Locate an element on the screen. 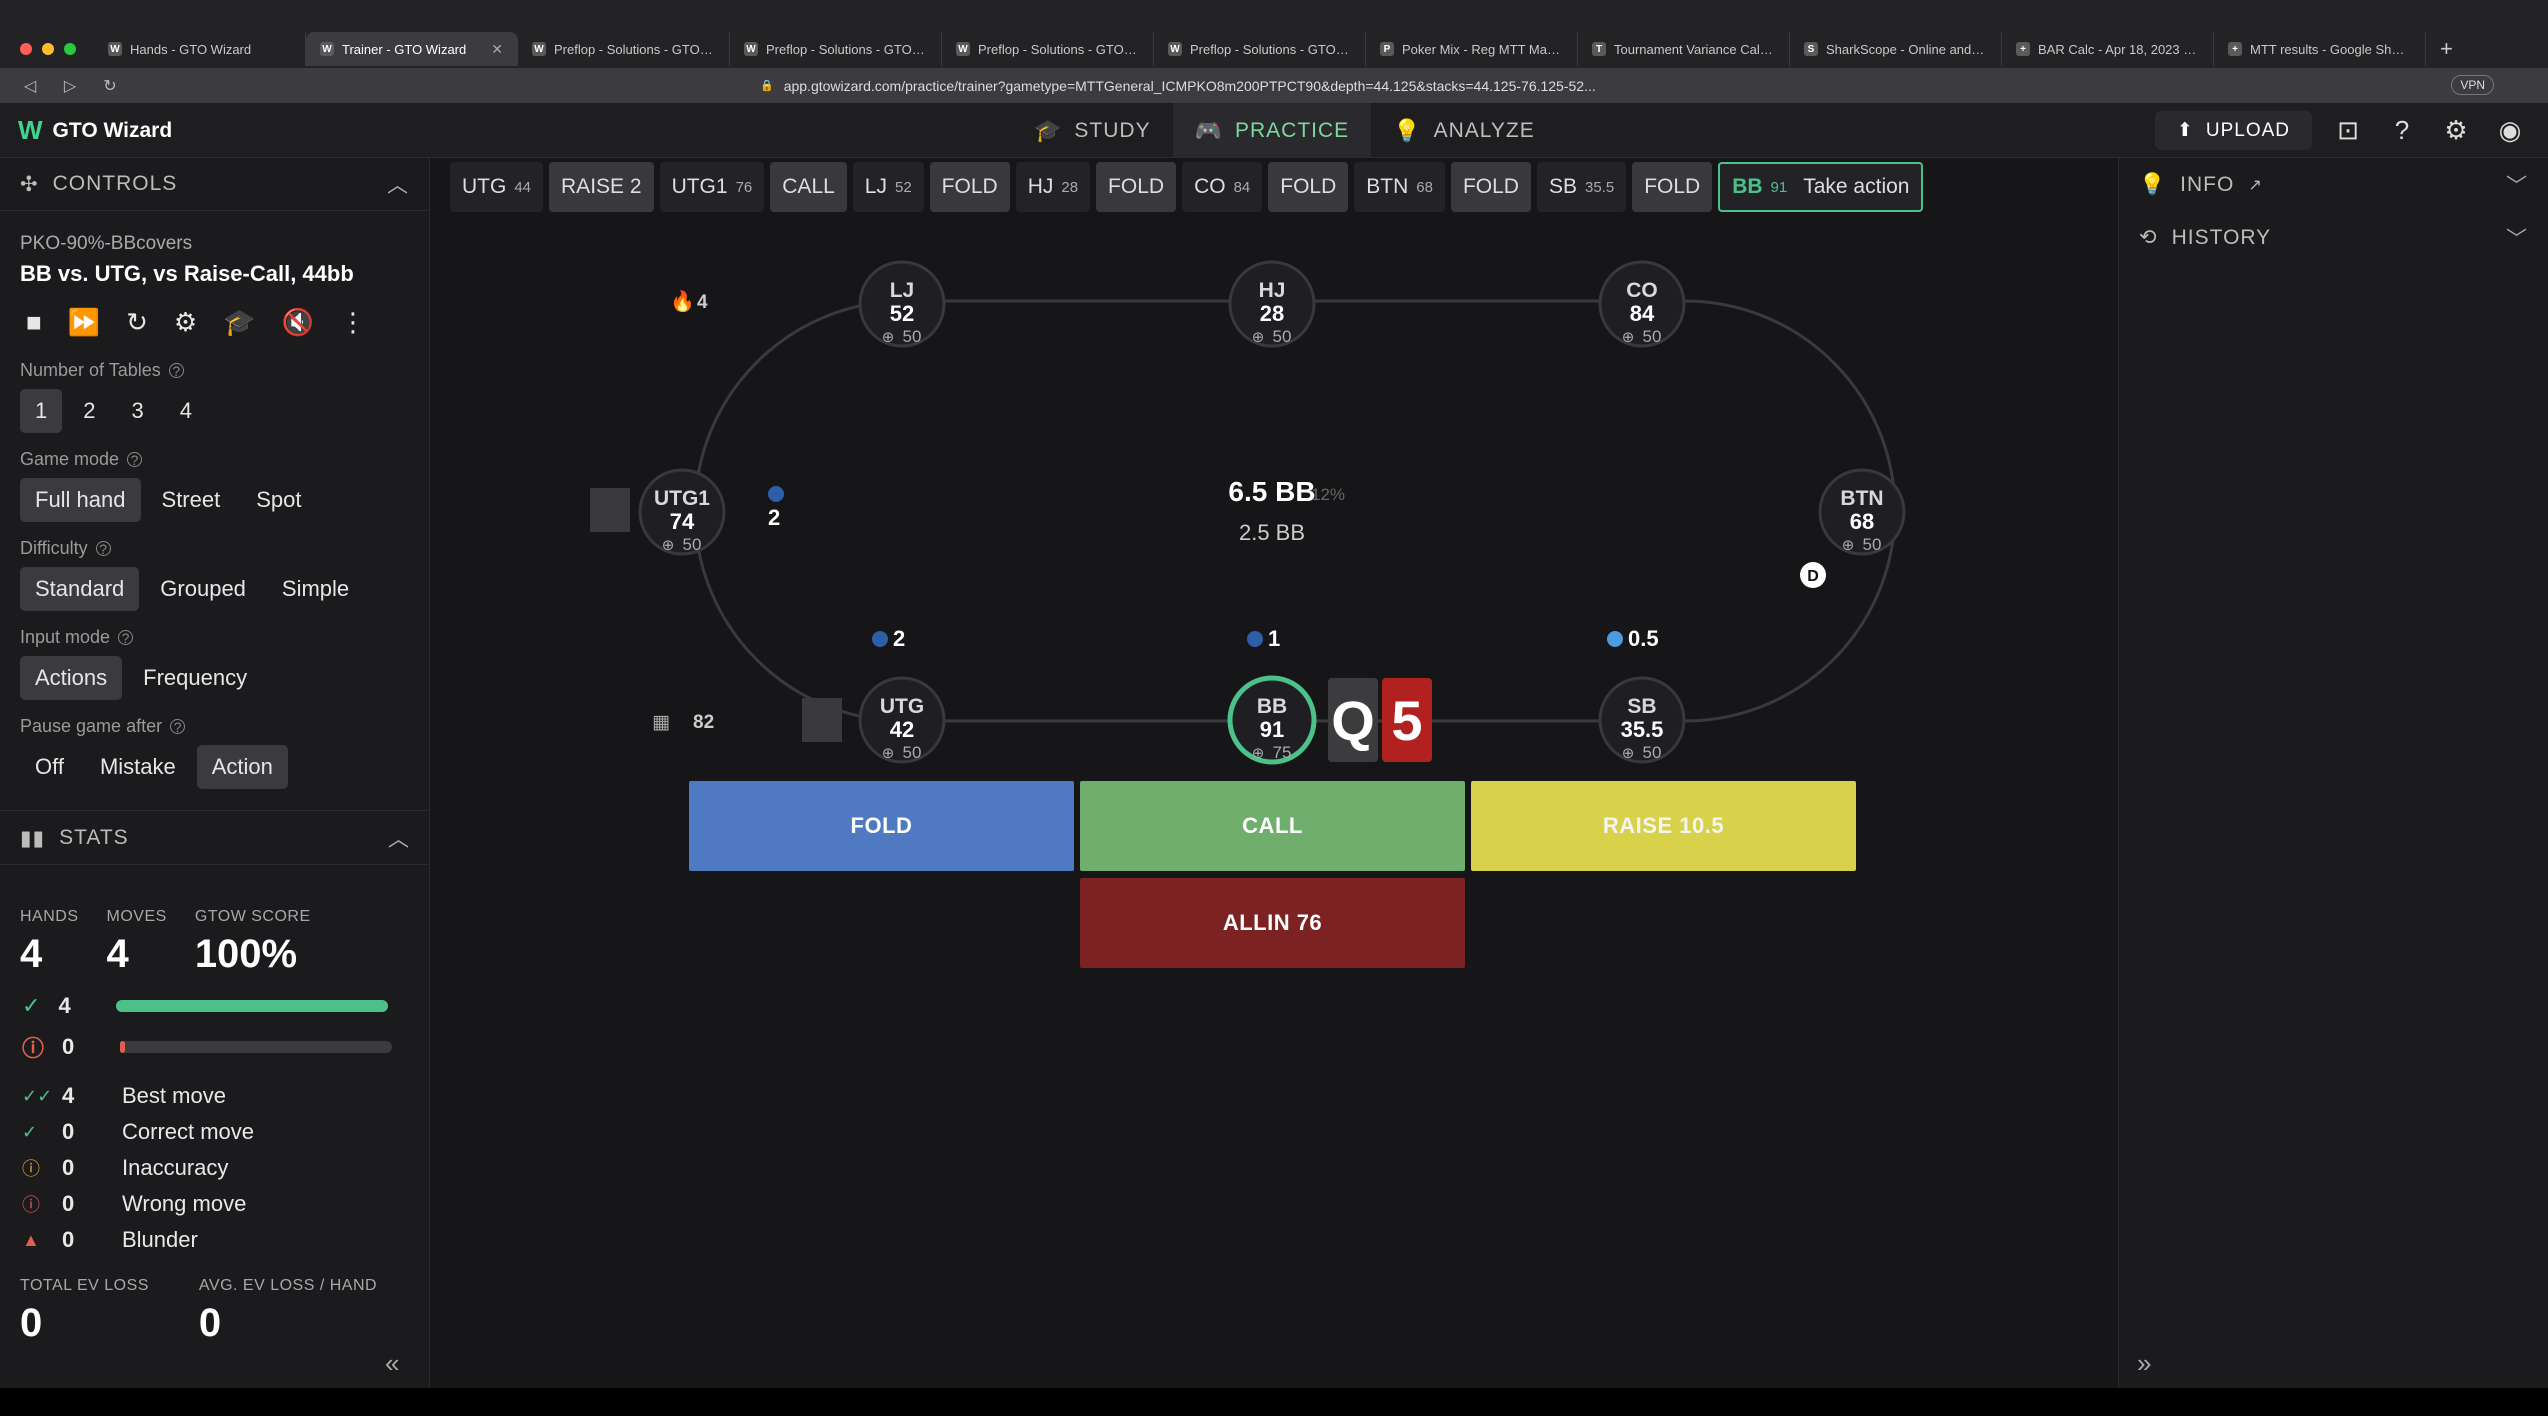  action-sb: FOLD is located at coordinates (1672, 187).